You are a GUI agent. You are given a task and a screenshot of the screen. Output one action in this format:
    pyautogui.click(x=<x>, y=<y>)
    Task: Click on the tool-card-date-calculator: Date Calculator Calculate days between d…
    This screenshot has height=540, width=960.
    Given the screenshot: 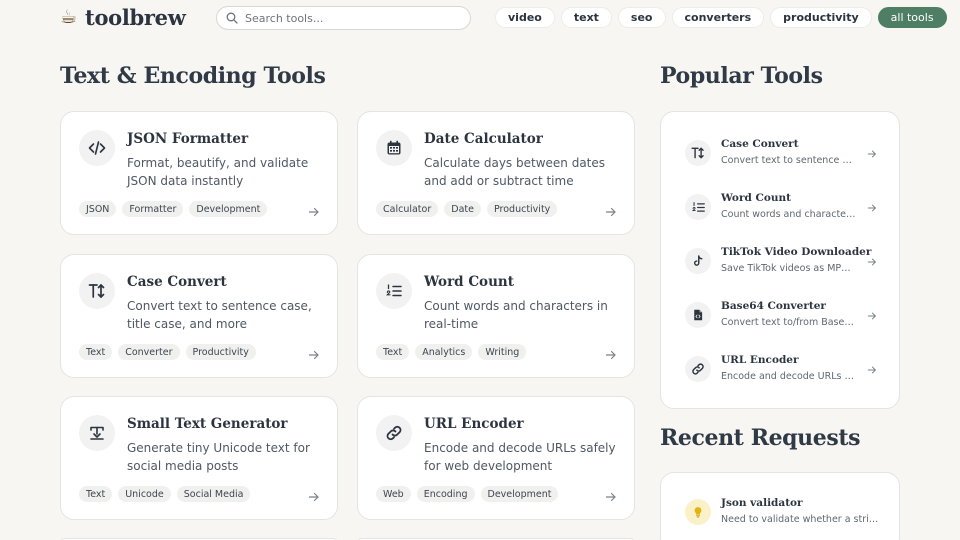 What is the action you would take?
    pyautogui.click(x=496, y=173)
    